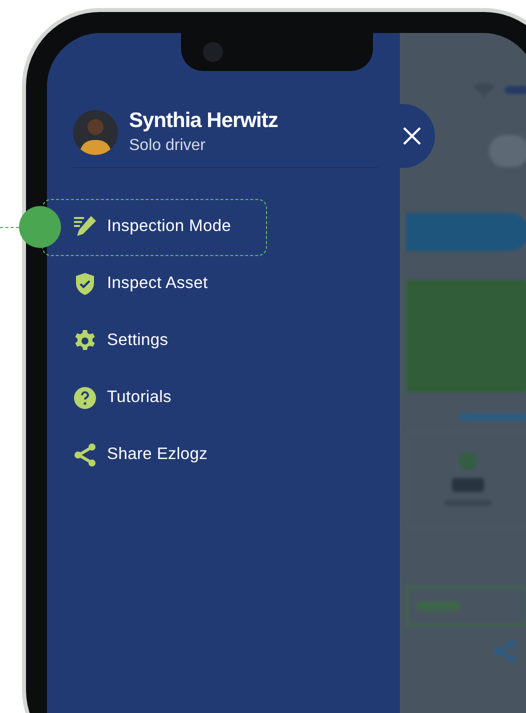  Describe the element at coordinates (85, 398) in the screenshot. I see `help-icon` at that location.